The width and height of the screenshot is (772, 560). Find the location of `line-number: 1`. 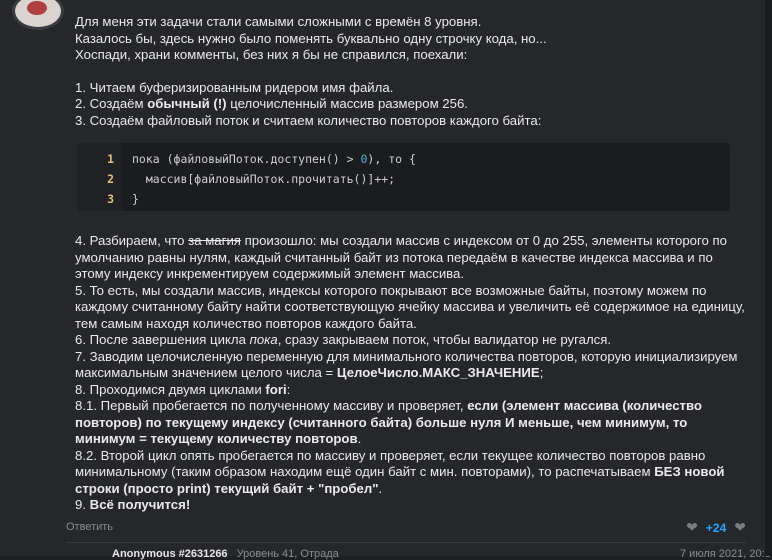

line-number: 1 is located at coordinates (110, 159).